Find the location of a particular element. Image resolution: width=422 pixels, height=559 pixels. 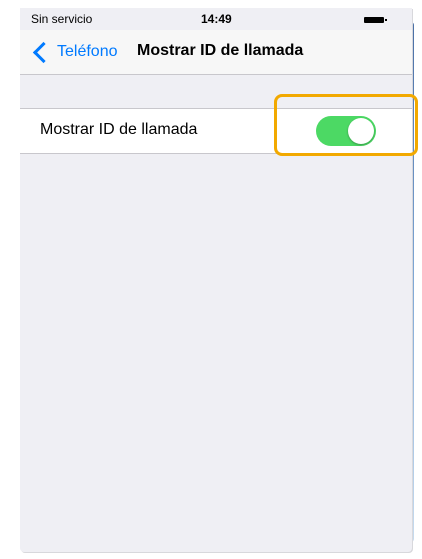

battery-full-icon is located at coordinates (375, 20).